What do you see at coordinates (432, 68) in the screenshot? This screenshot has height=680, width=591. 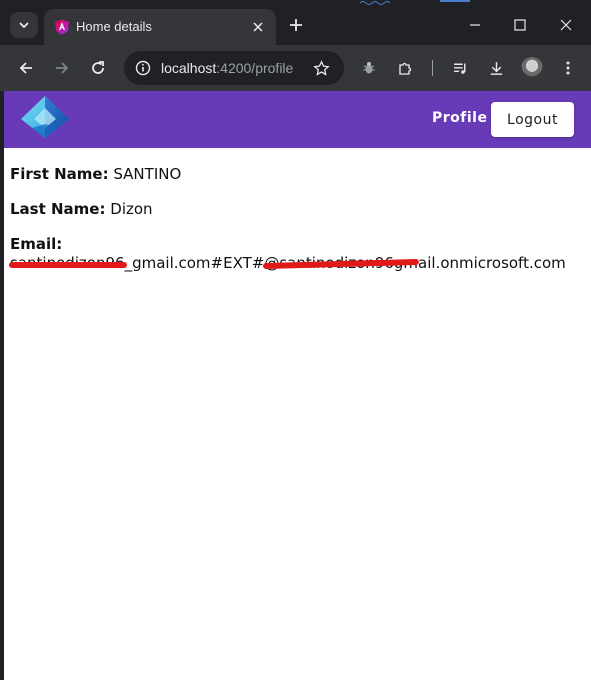 I see `toolbar-separator` at bounding box center [432, 68].